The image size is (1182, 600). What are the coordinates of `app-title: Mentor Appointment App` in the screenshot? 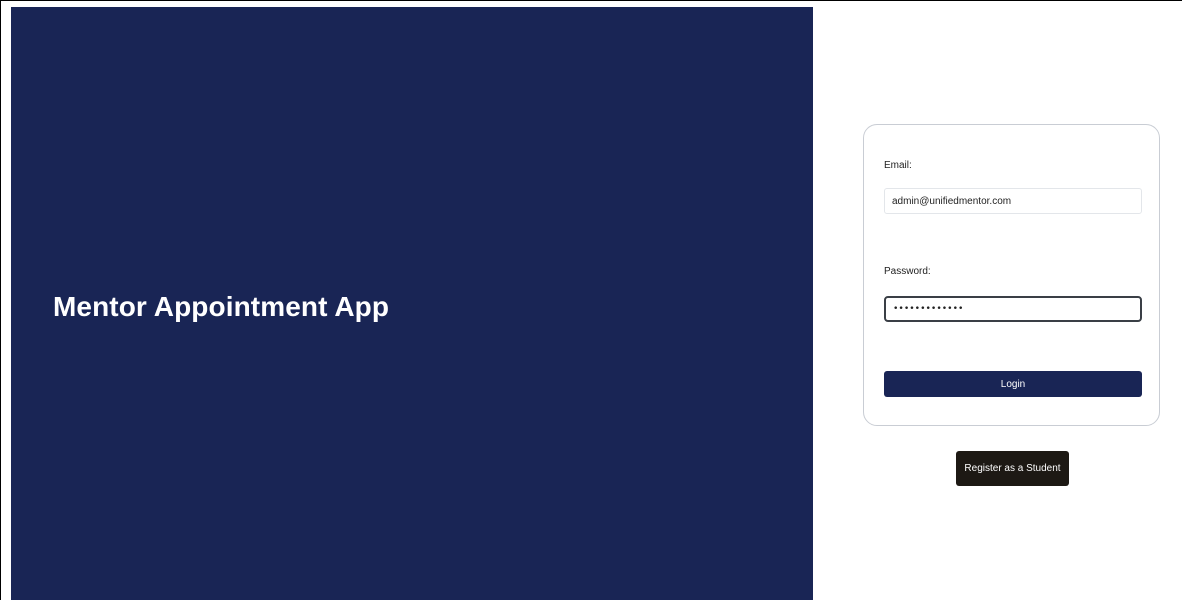 It's located at (221, 306).